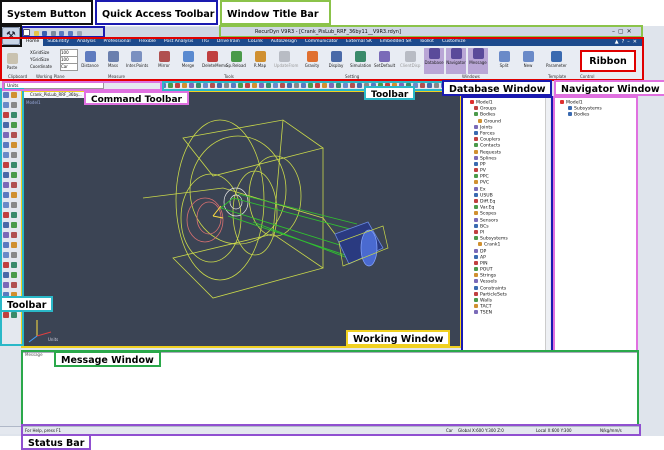 This screenshot has height=450, width=664. I want to click on split-button: Split, so click(504, 59).